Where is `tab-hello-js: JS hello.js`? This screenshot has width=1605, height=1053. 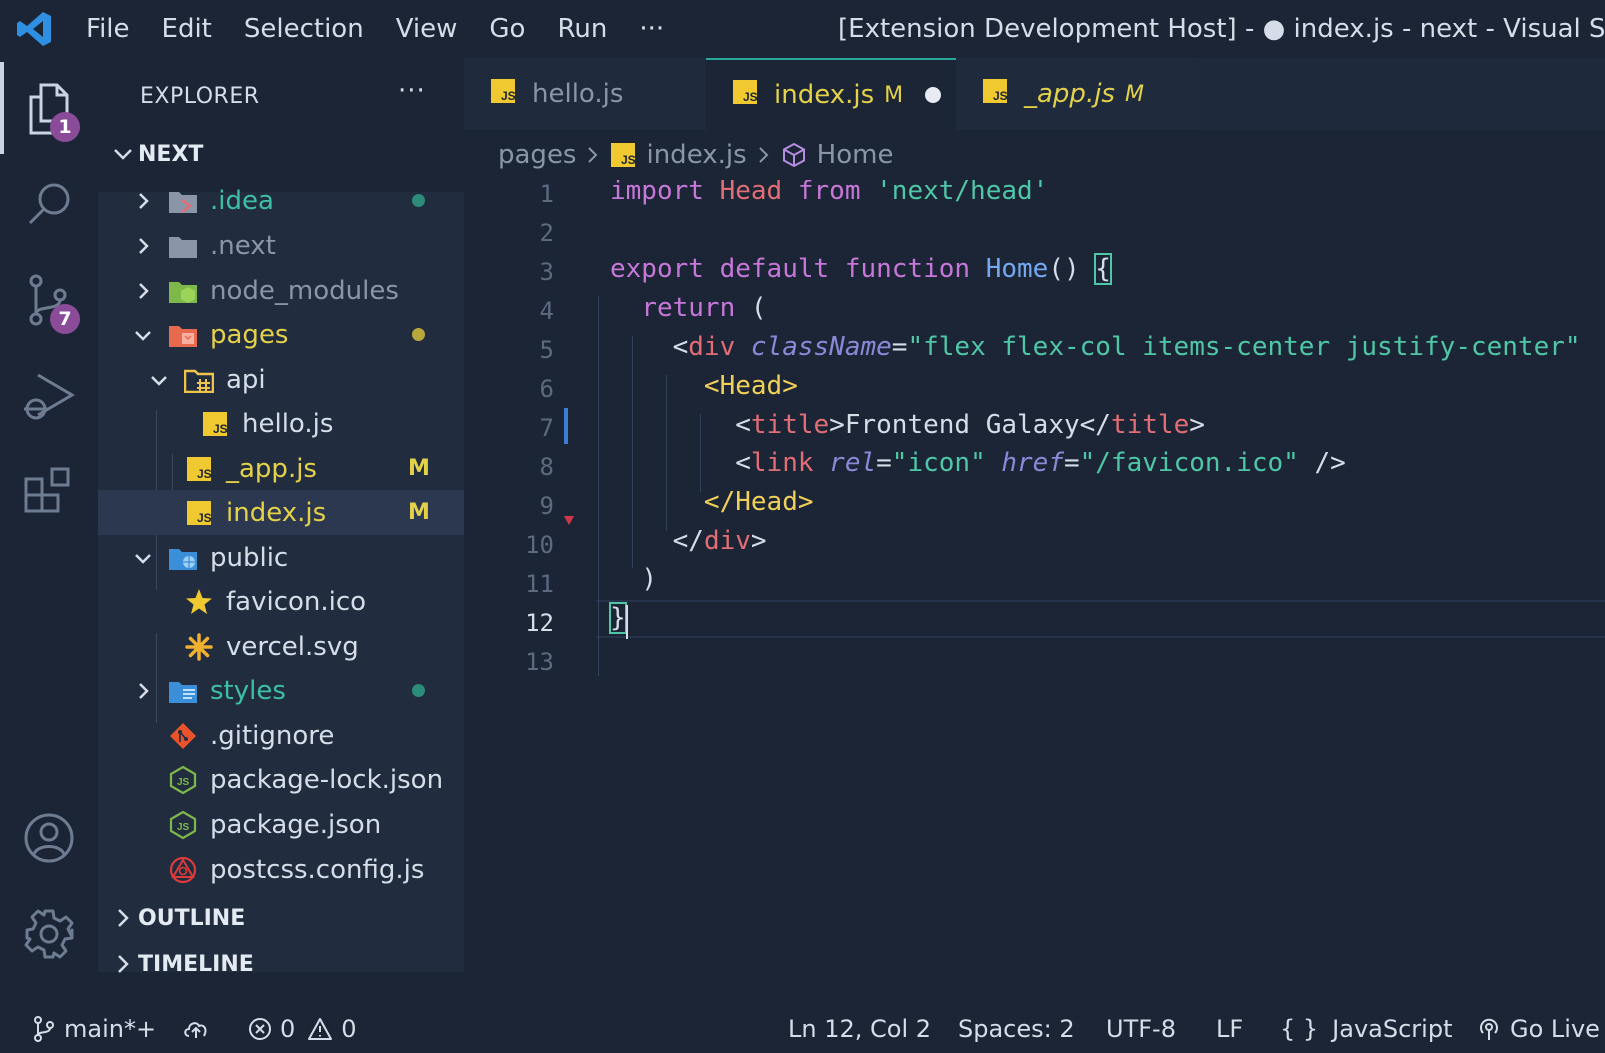 tab-hello-js: JS hello.js is located at coordinates (585, 94).